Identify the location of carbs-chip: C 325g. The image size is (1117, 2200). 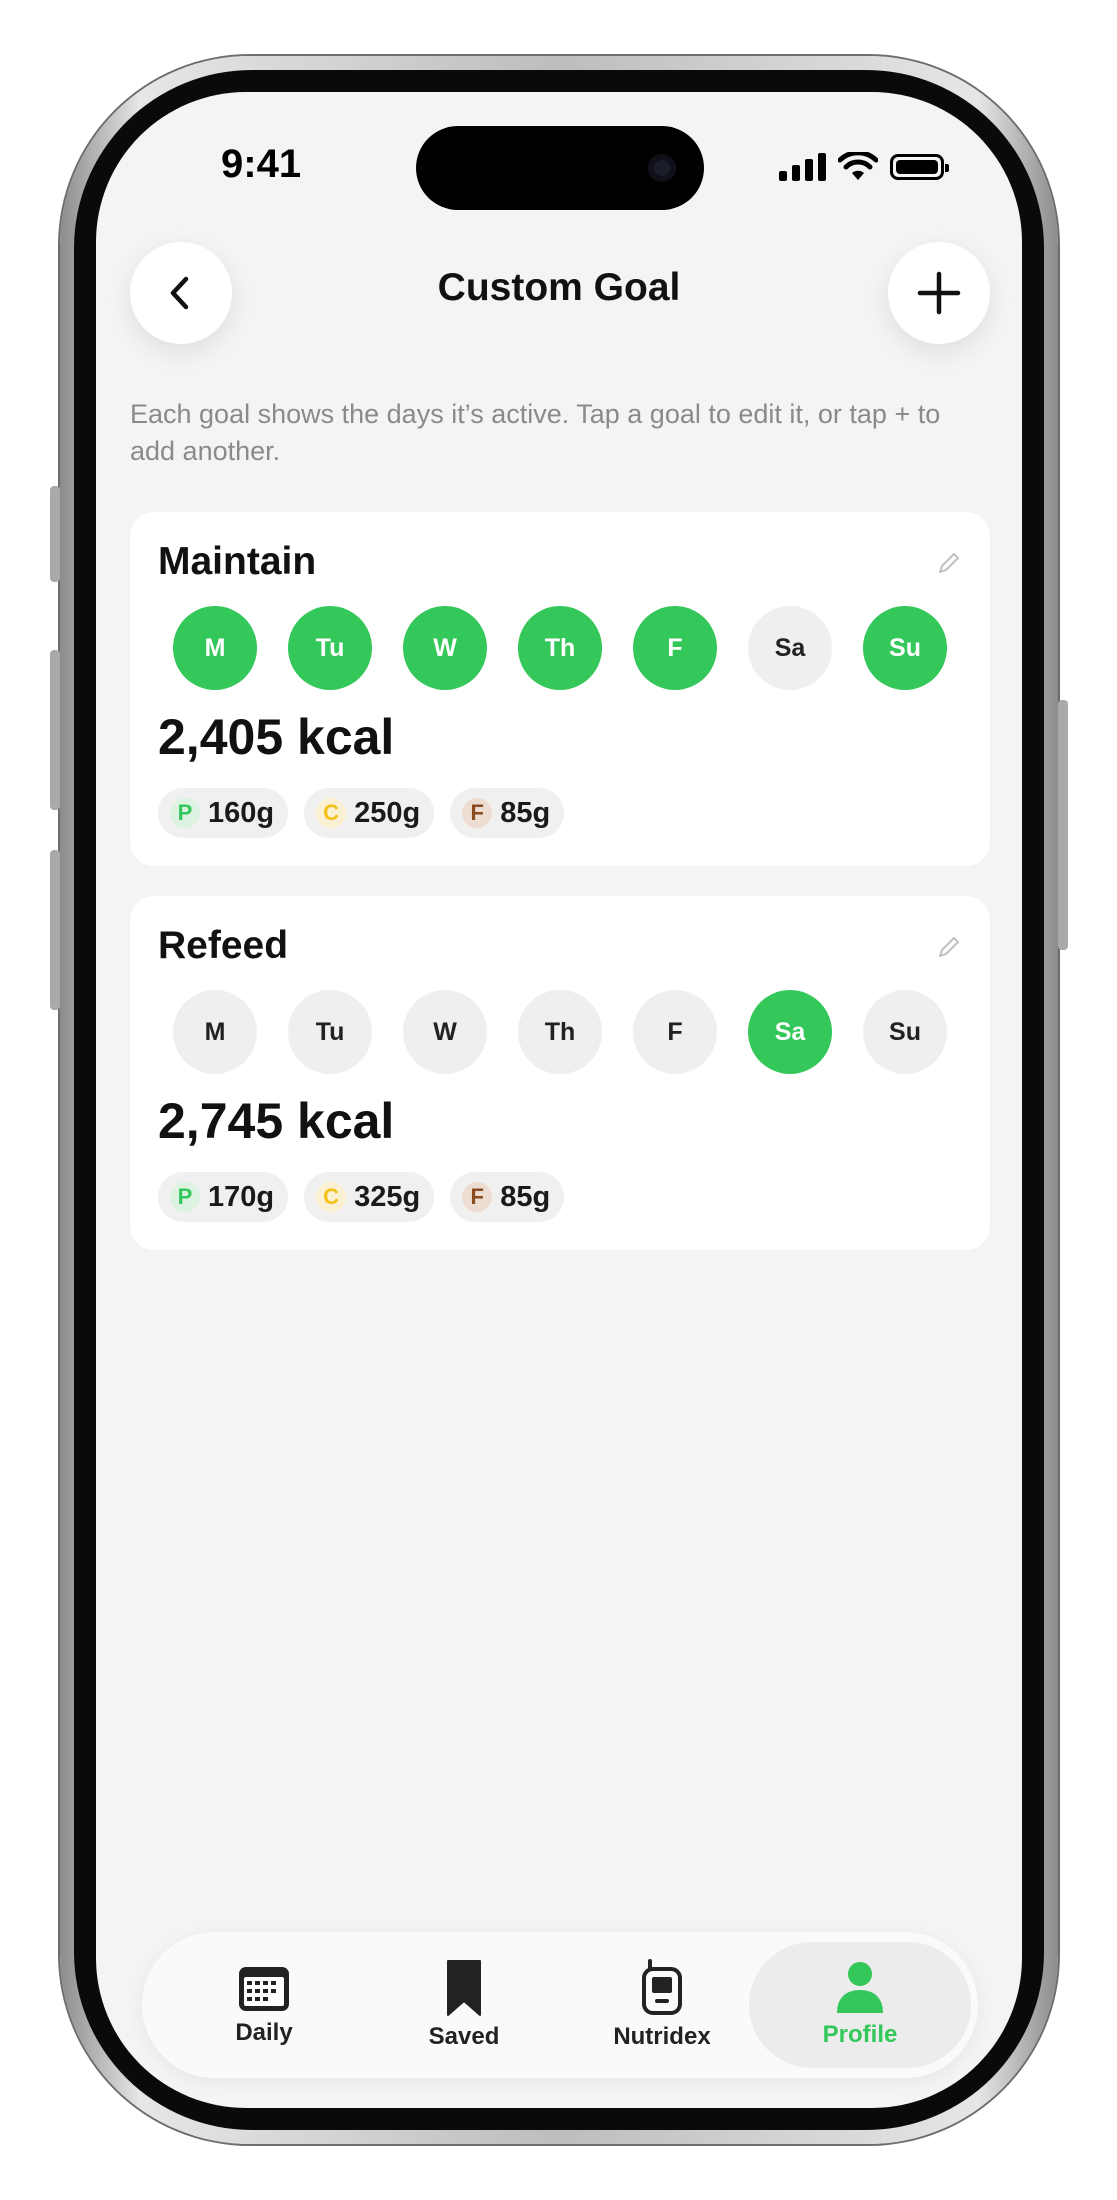
(369, 1197).